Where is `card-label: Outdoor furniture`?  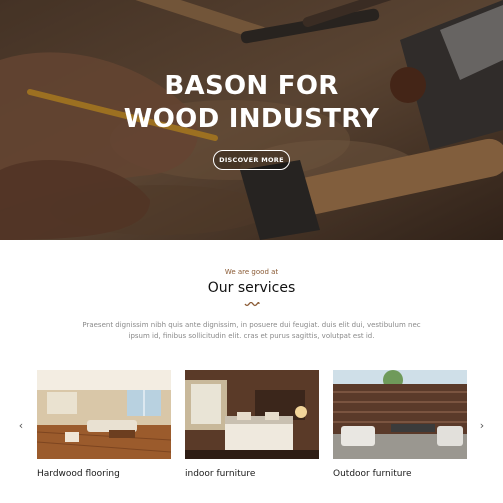 card-label: Outdoor furniture is located at coordinates (400, 474).